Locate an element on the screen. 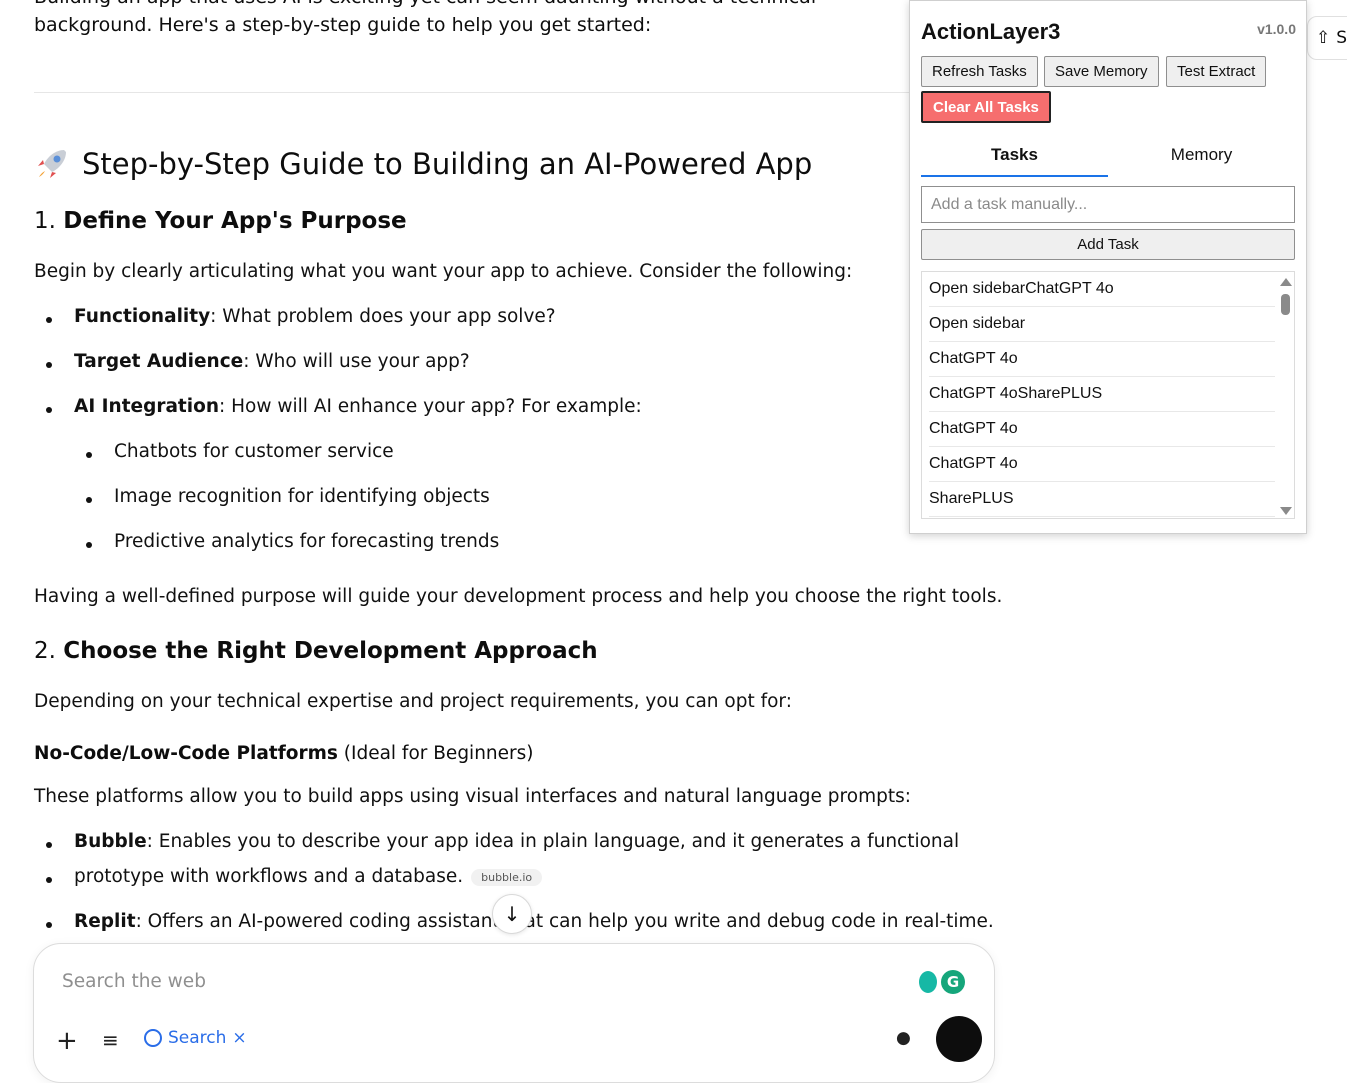  section2-heading: 2. Choose the Right Development Approach is located at coordinates (316, 651).